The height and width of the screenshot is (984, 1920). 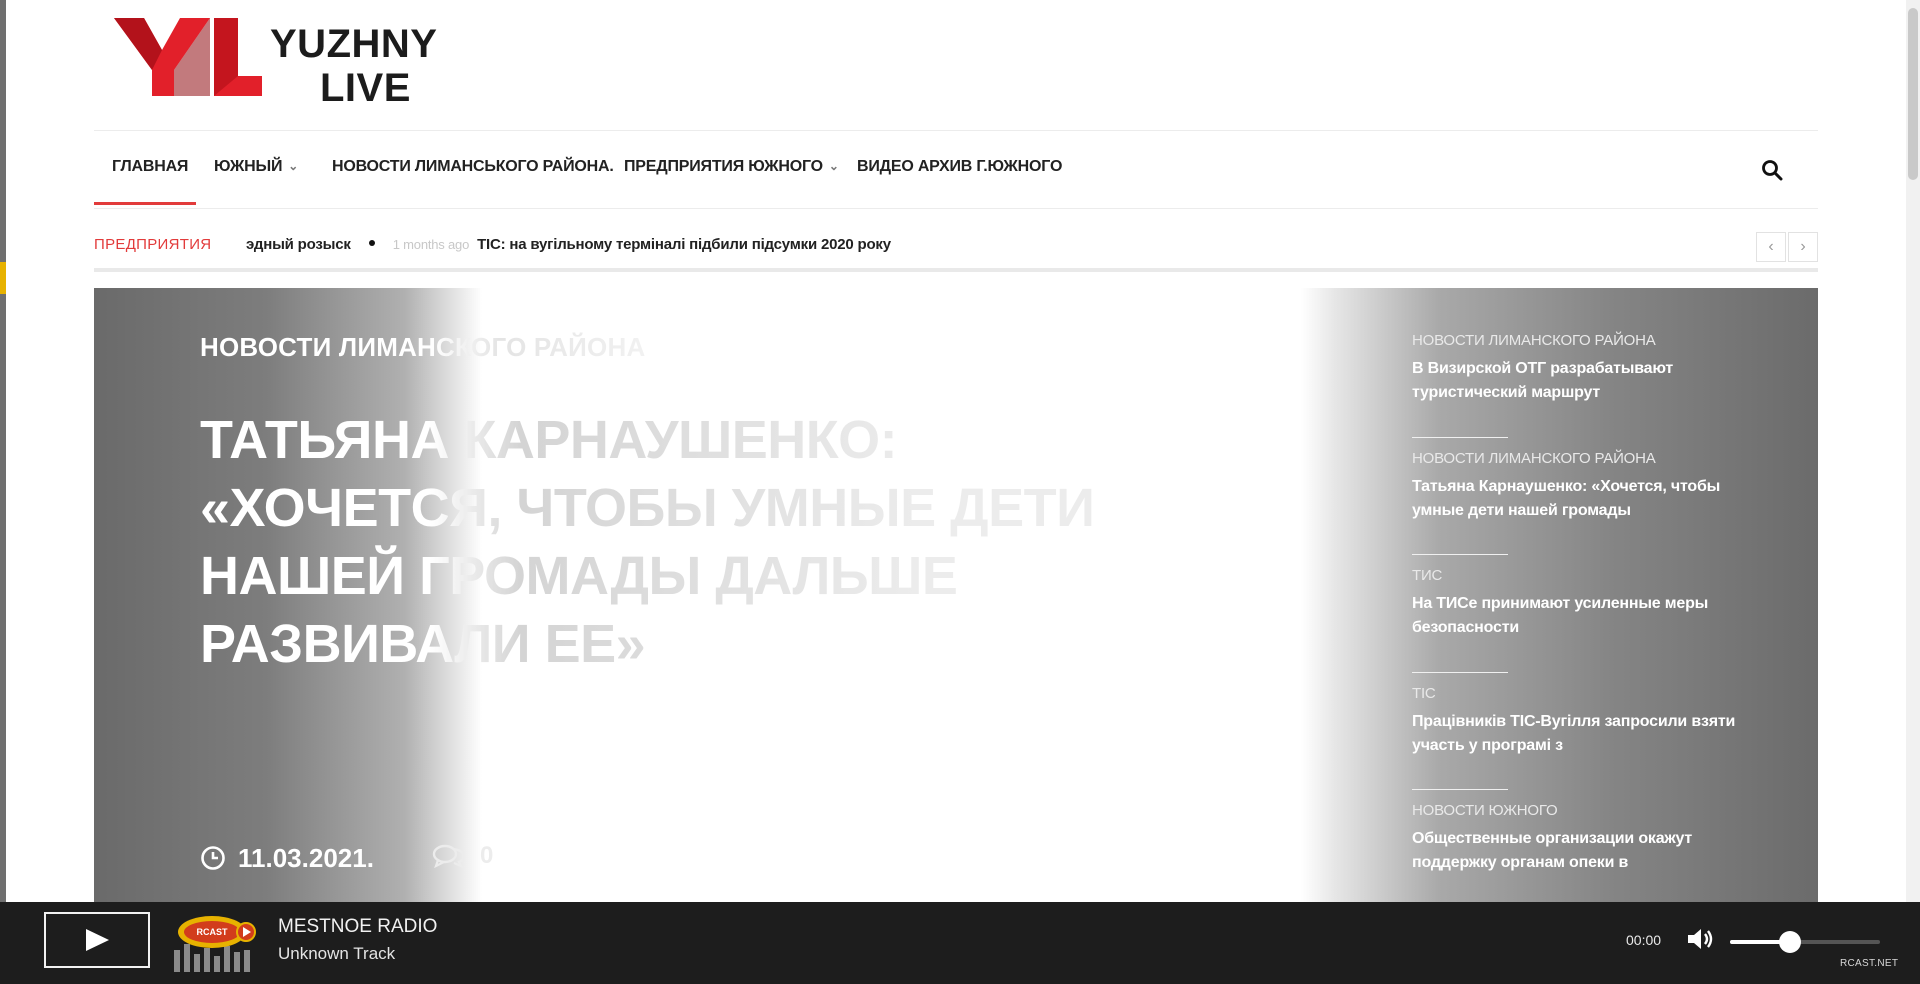 I want to click on nav-item-label: ПРЕДПРИЯТИЯ ЮЖНОГО, so click(x=723, y=166).